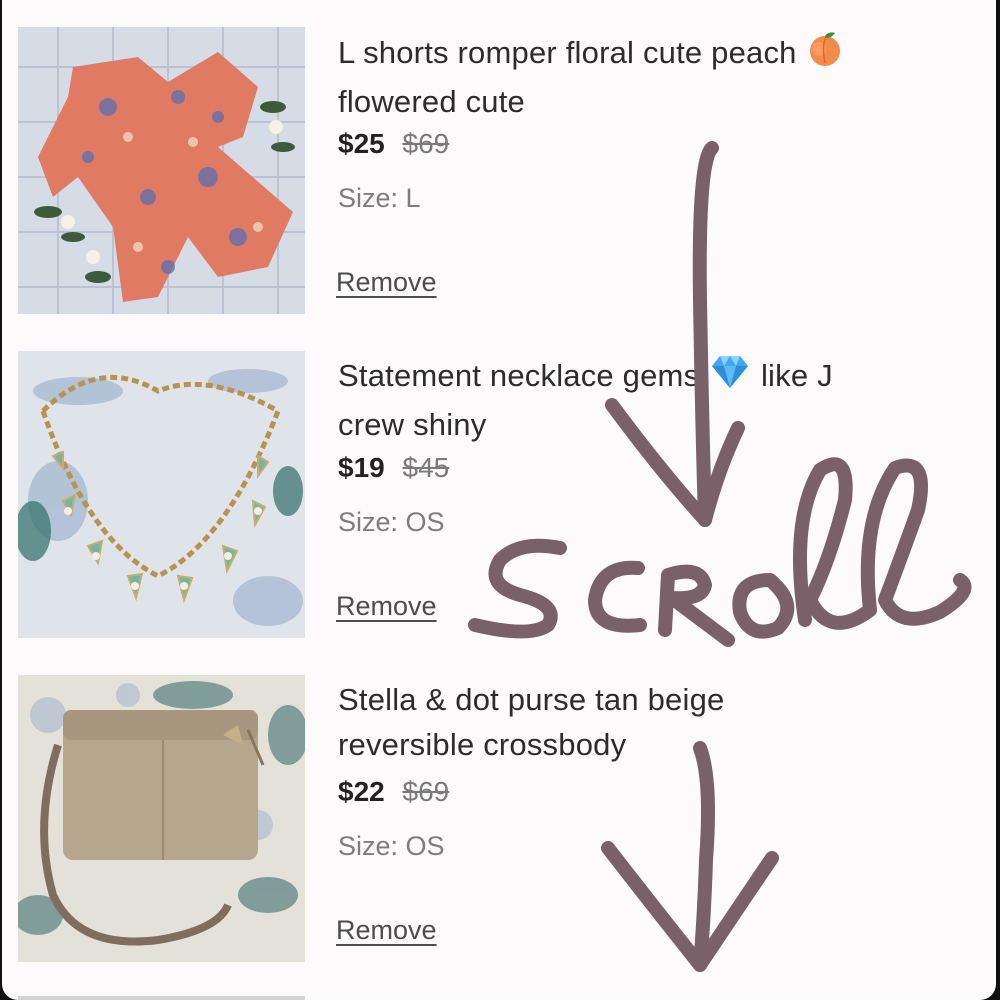 This screenshot has width=1000, height=1000. Describe the element at coordinates (161, 998) in the screenshot. I see `next-item-thumbnail-partial` at that location.